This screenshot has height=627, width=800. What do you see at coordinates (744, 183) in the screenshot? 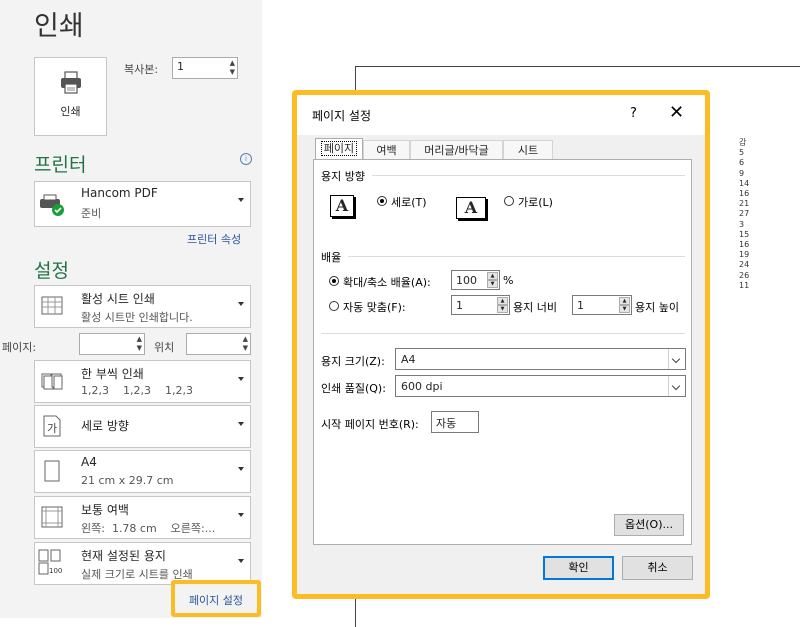
I see `preview-cell-value: 14` at bounding box center [744, 183].